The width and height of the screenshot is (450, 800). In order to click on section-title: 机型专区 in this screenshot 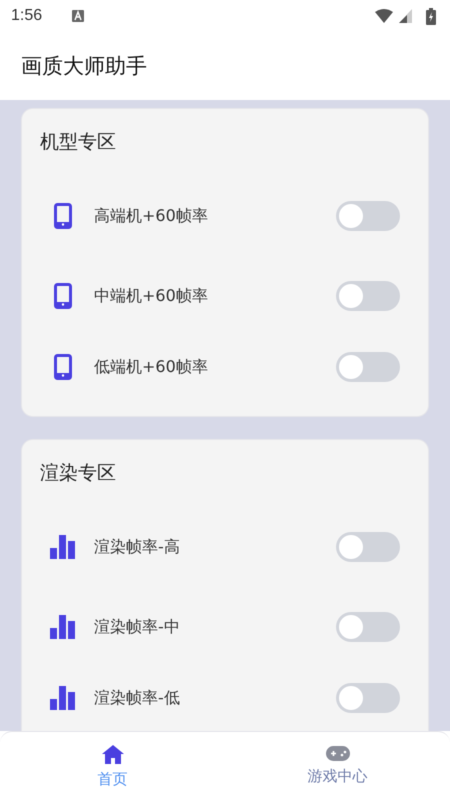, I will do `click(78, 142)`.